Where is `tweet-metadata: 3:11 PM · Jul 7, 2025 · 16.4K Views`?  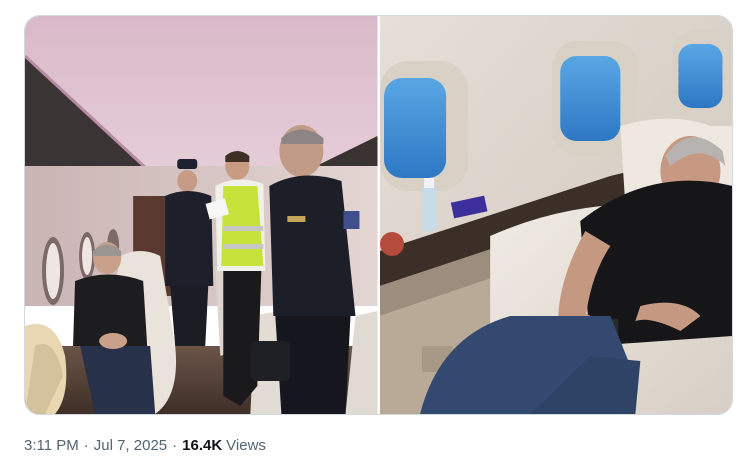 tweet-metadata: 3:11 PM · Jul 7, 2025 · 16.4K Views is located at coordinates (145, 445).